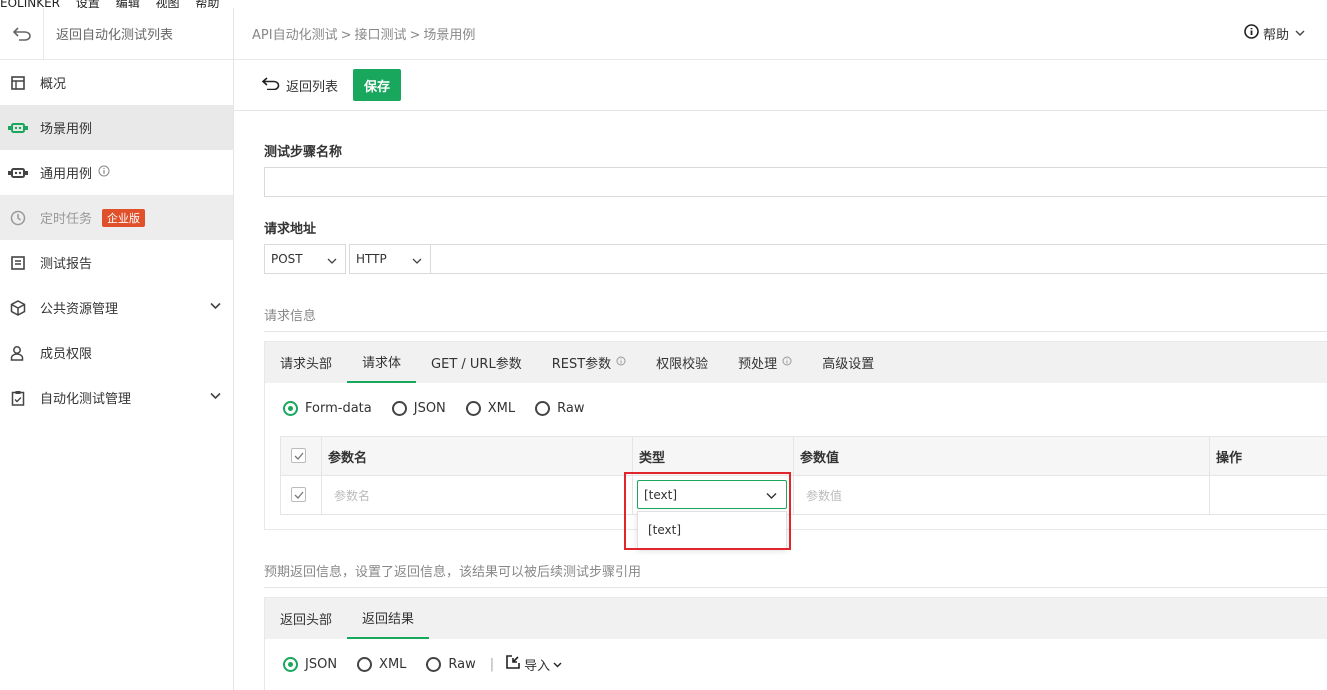  What do you see at coordinates (390, 259) in the screenshot?
I see `protocol-select: HTTP` at bounding box center [390, 259].